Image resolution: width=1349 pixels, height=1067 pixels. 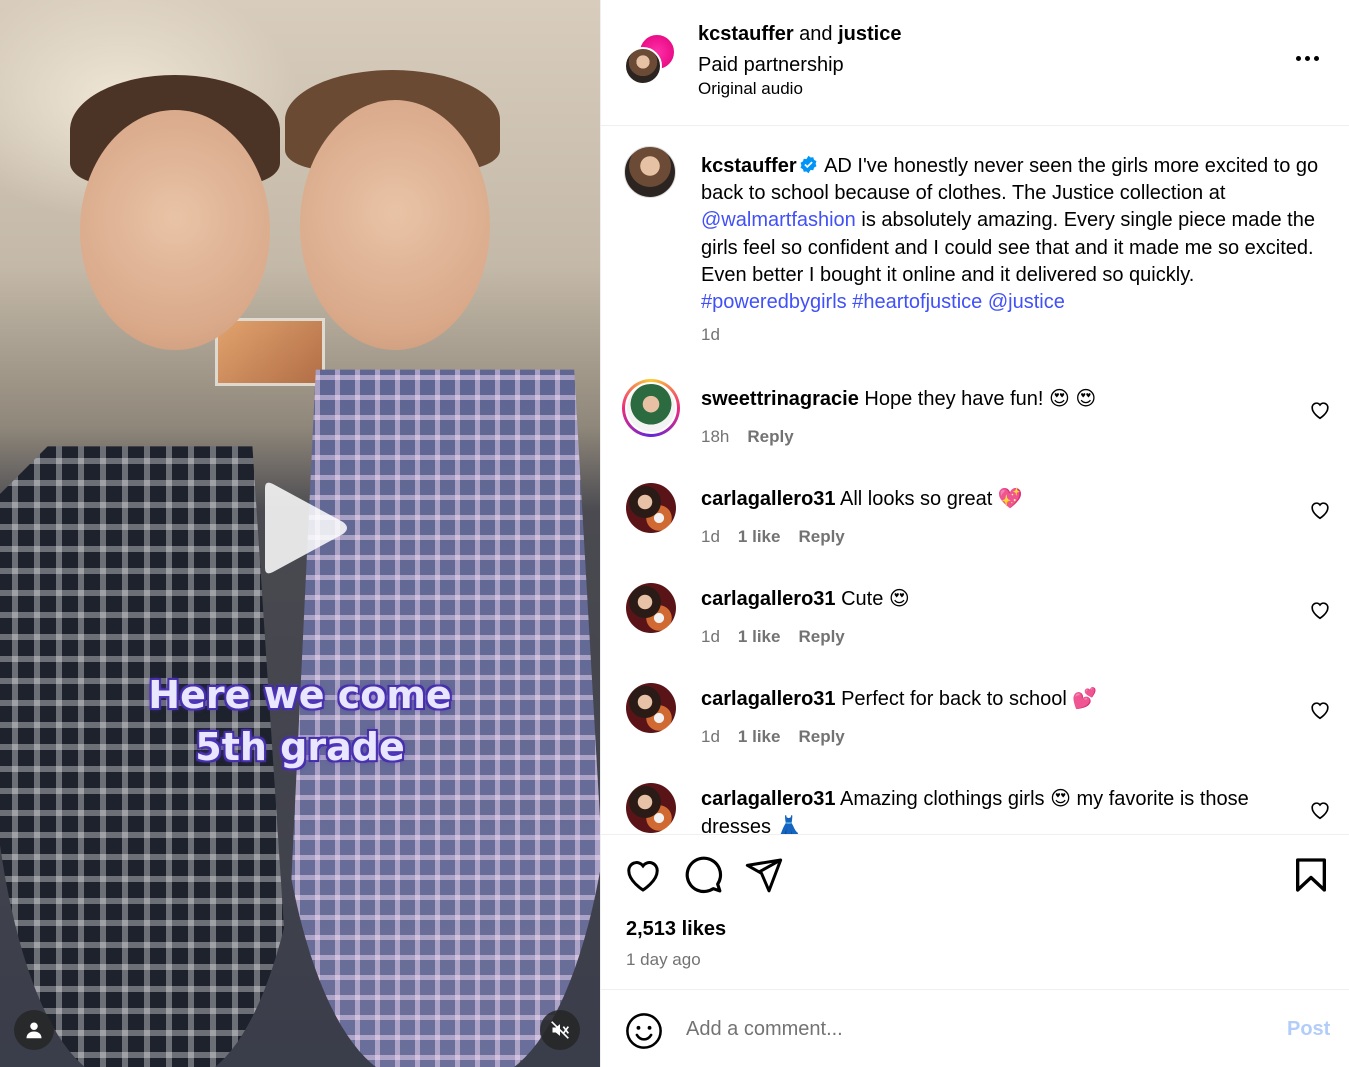 What do you see at coordinates (954, 399) in the screenshot?
I see `comment-body: Hope they have fun!` at bounding box center [954, 399].